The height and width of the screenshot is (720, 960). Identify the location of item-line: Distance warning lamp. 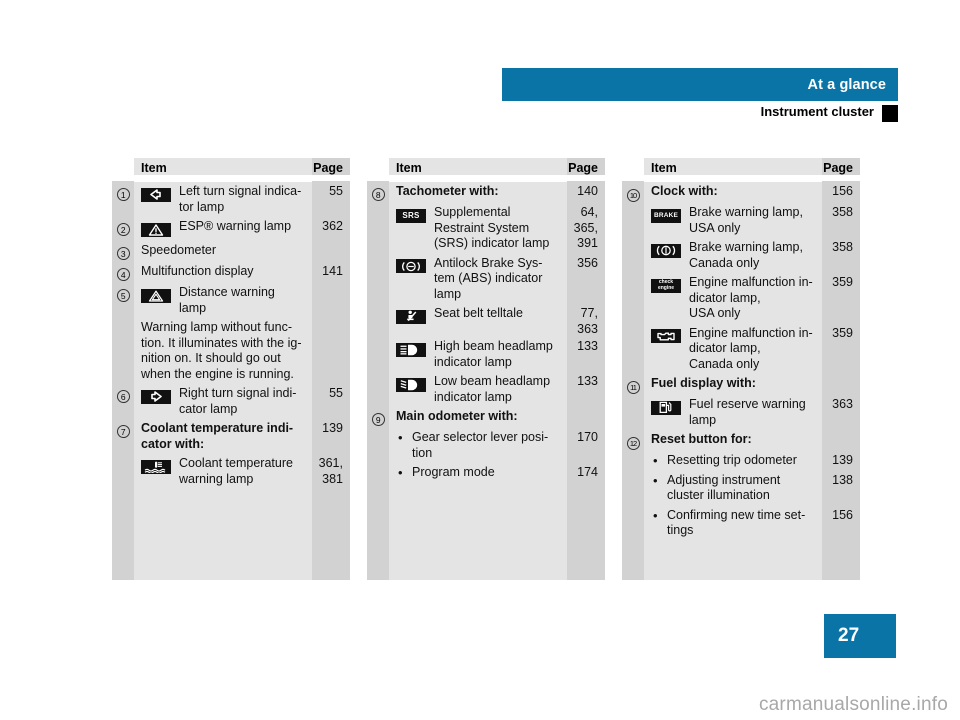
(226, 300).